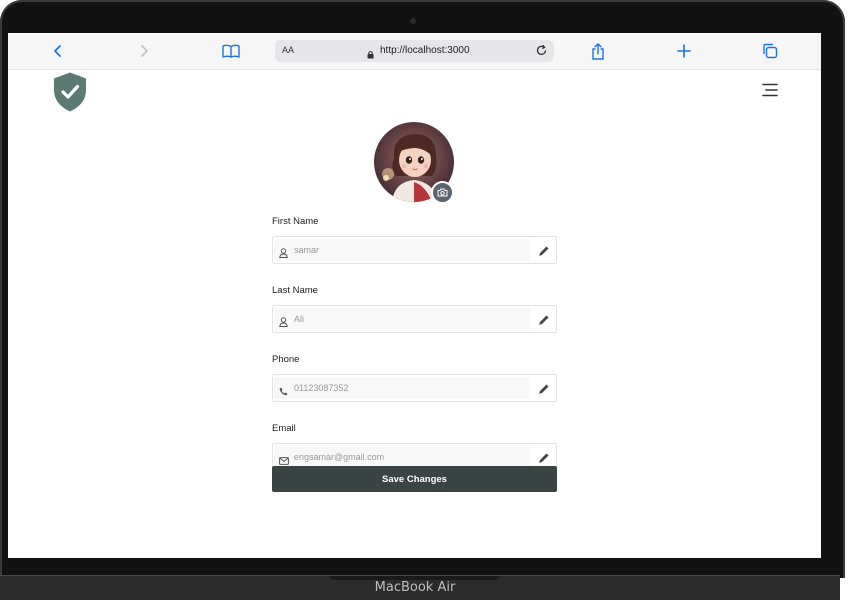  Describe the element at coordinates (414, 250) in the screenshot. I see `first-name-field: samar` at that location.